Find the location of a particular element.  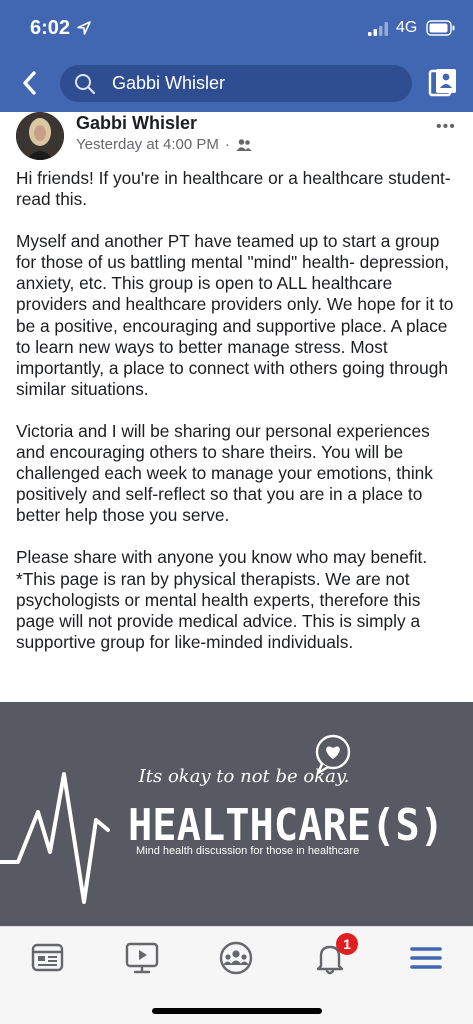

search-query: Gabbi Whisler is located at coordinates (168, 83).